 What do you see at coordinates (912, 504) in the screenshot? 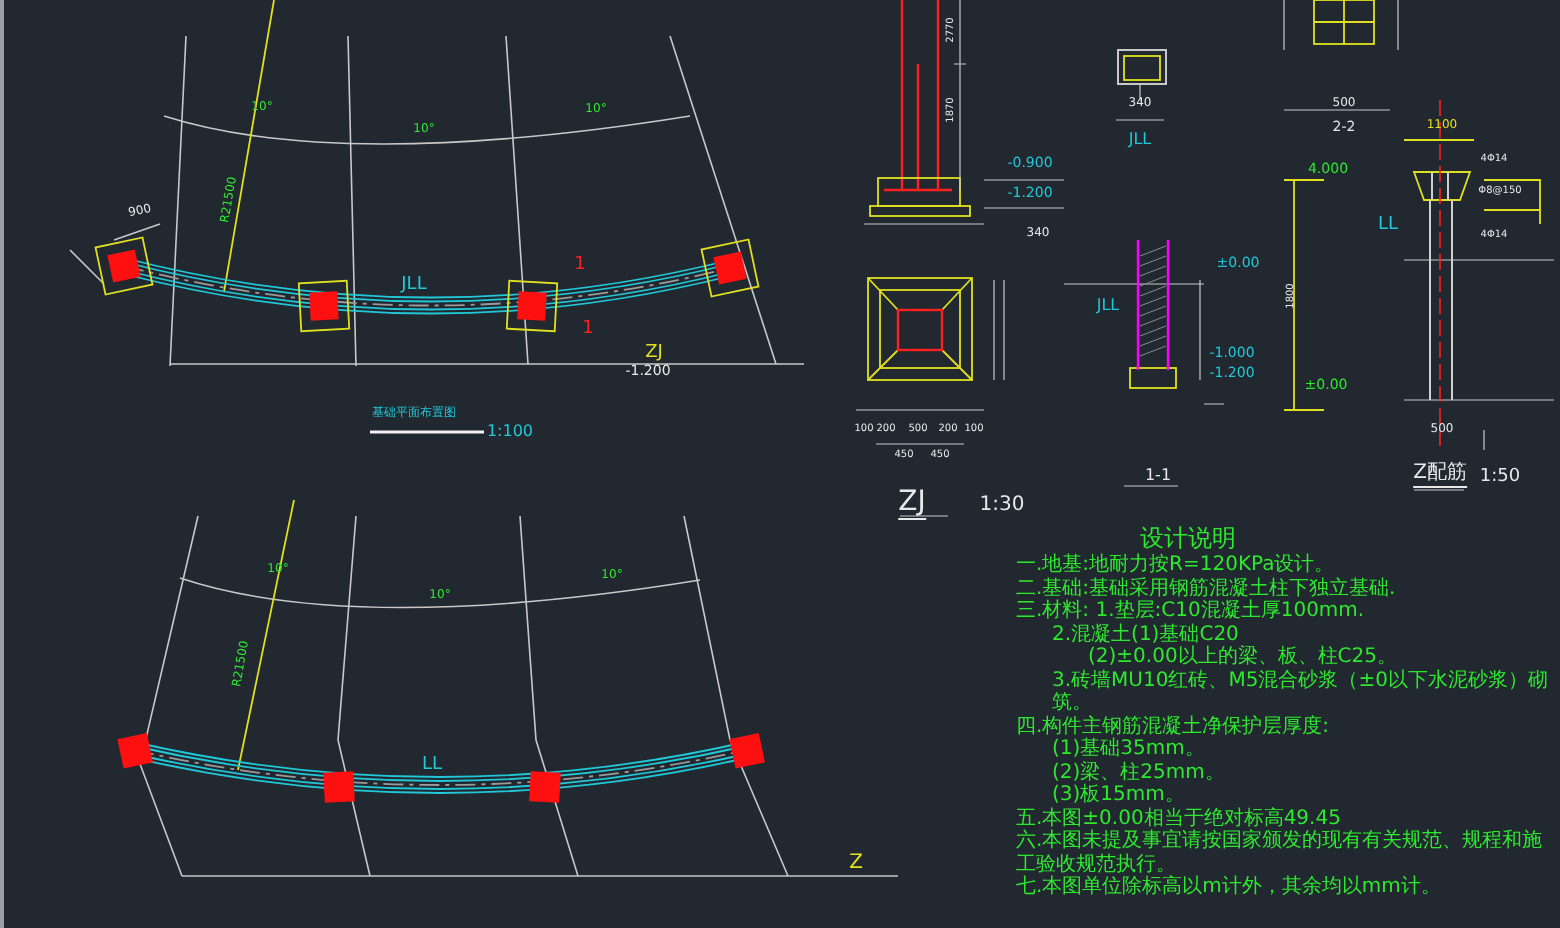
I see `detail-title: ZJ` at bounding box center [912, 504].